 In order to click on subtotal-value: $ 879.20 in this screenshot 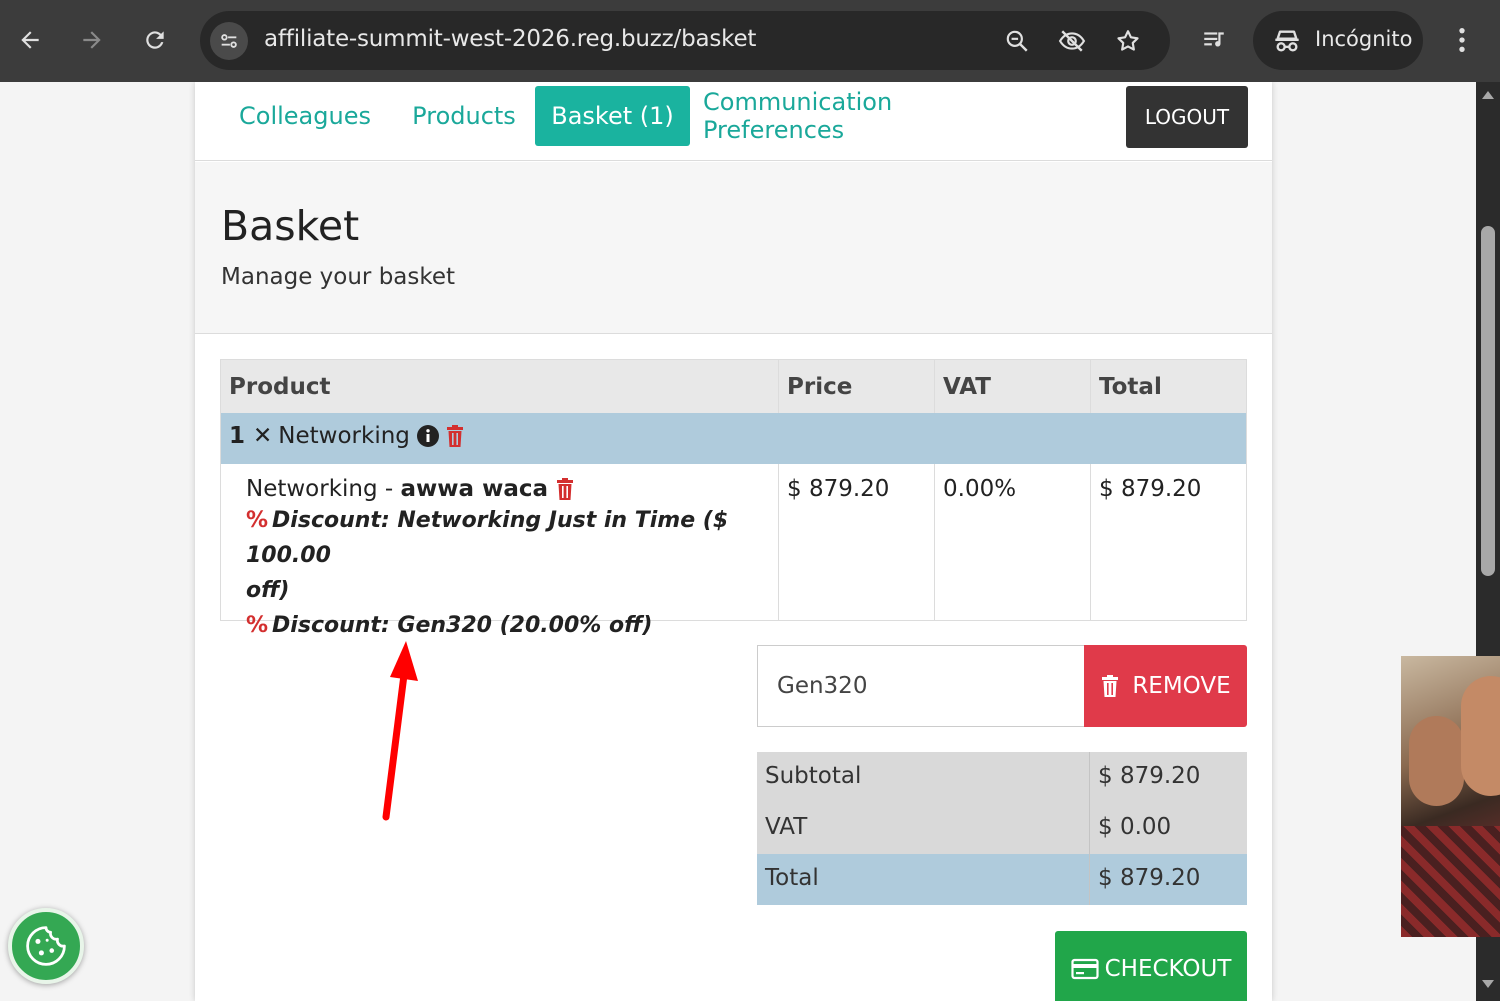, I will do `click(1149, 776)`.